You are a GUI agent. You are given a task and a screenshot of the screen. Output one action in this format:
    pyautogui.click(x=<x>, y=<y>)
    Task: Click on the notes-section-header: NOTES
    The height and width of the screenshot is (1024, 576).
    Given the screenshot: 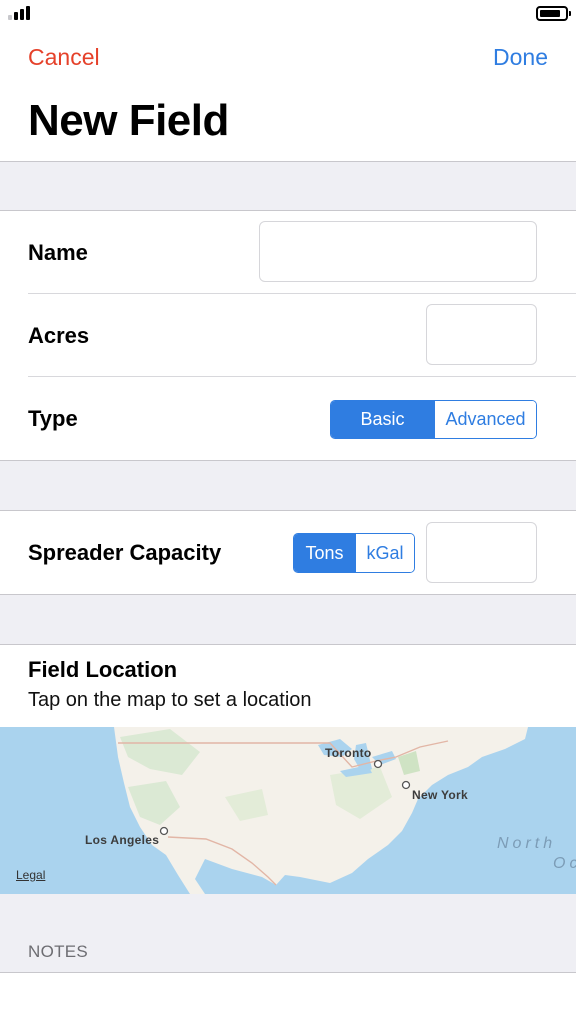 What is the action you would take?
    pyautogui.click(x=58, y=951)
    